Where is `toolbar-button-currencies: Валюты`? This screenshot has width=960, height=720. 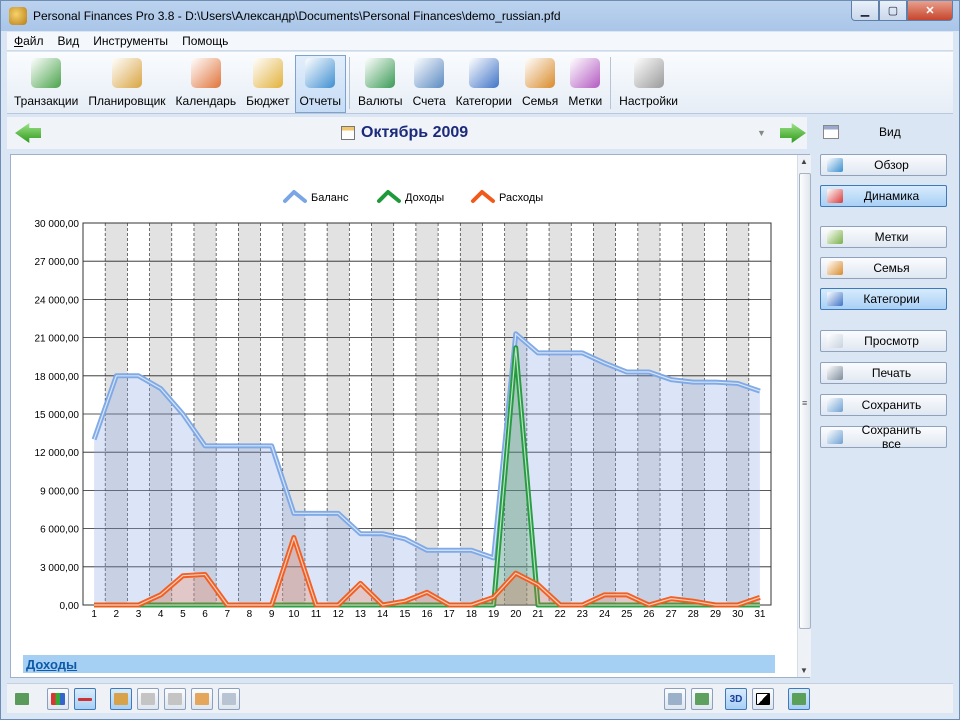
toolbar-button-currencies: Валюты is located at coordinates (380, 84).